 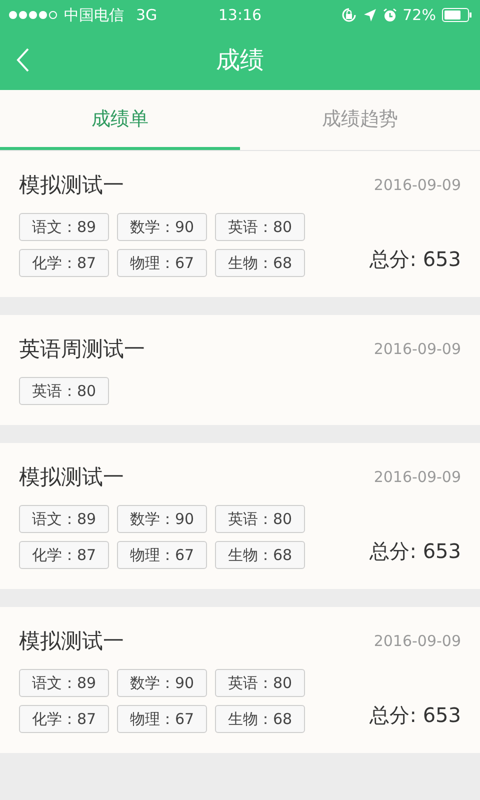 I want to click on location-arrow-icon, so click(x=369, y=15).